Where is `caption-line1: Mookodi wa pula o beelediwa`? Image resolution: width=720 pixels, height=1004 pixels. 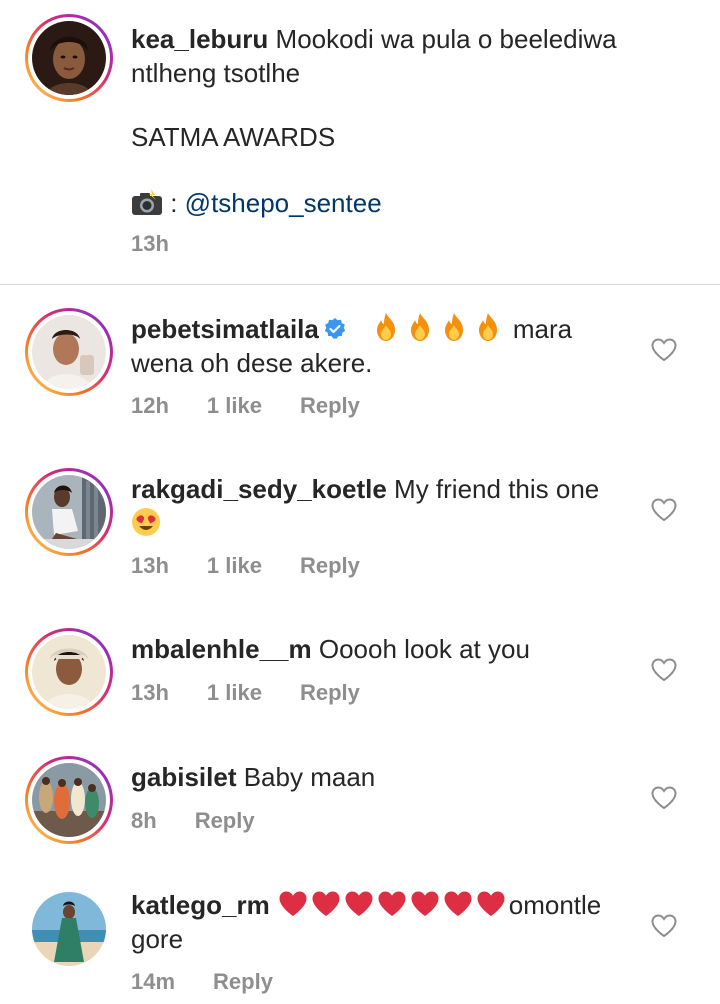
caption-line1: Mookodi wa pula o beelediwa is located at coordinates (446, 39).